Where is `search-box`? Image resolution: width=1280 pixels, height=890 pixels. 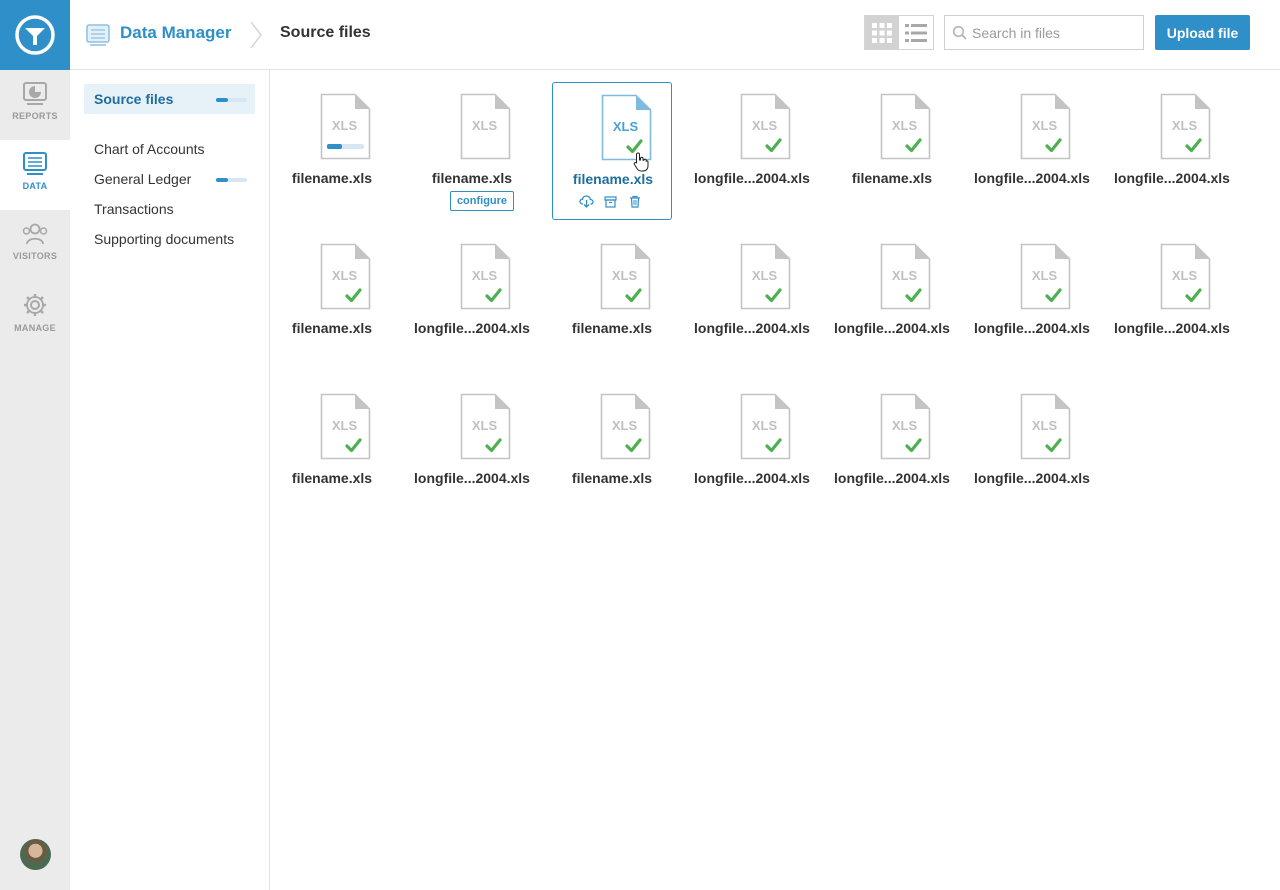 search-box is located at coordinates (1044, 32).